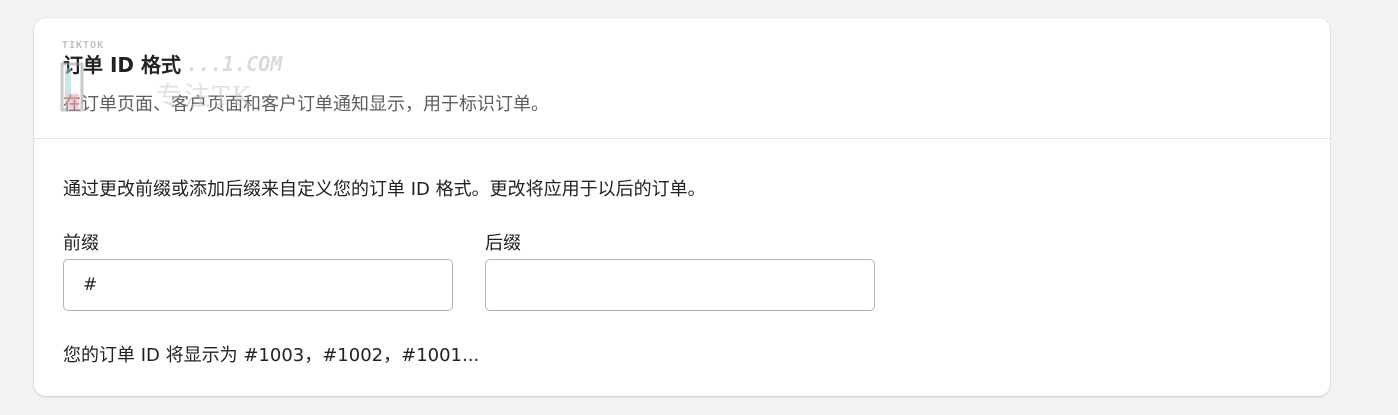 This screenshot has width=1398, height=415. I want to click on suffix-input, so click(680, 285).